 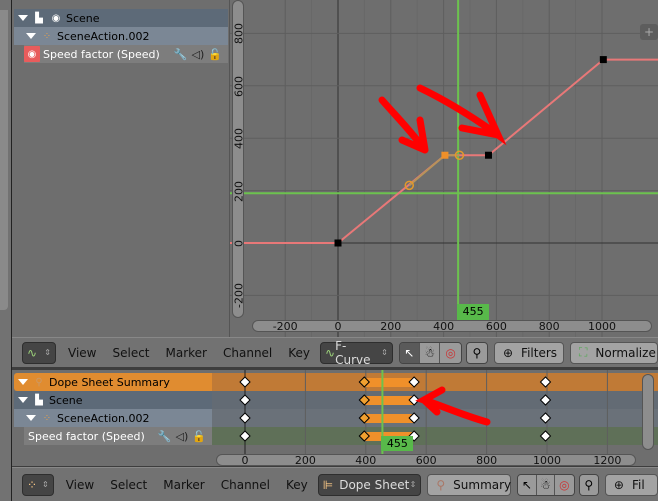 I want to click on y-tick-label: -200, so click(x=239, y=296).